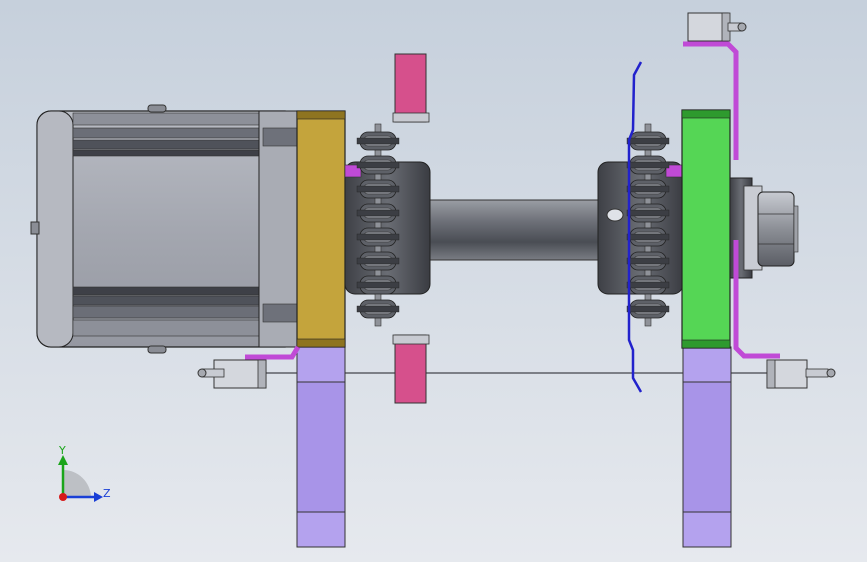 This screenshot has height=562, width=867. What do you see at coordinates (707, 447) in the screenshot?
I see `purple-leg-right` at bounding box center [707, 447].